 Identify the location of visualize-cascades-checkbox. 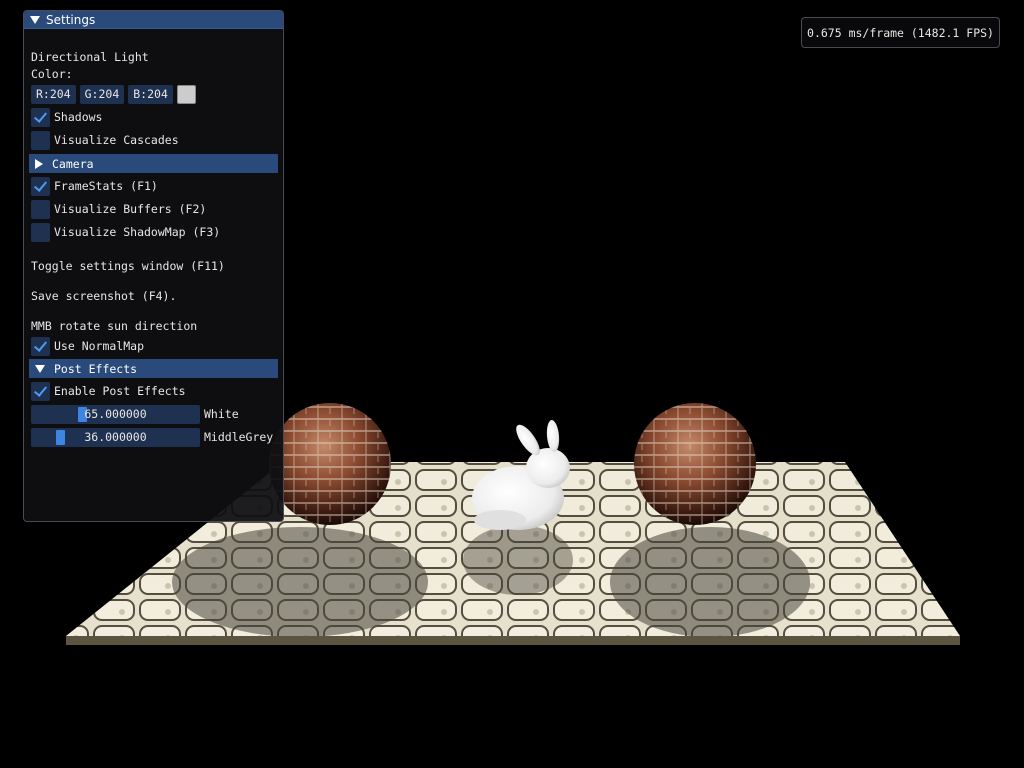
(40, 140).